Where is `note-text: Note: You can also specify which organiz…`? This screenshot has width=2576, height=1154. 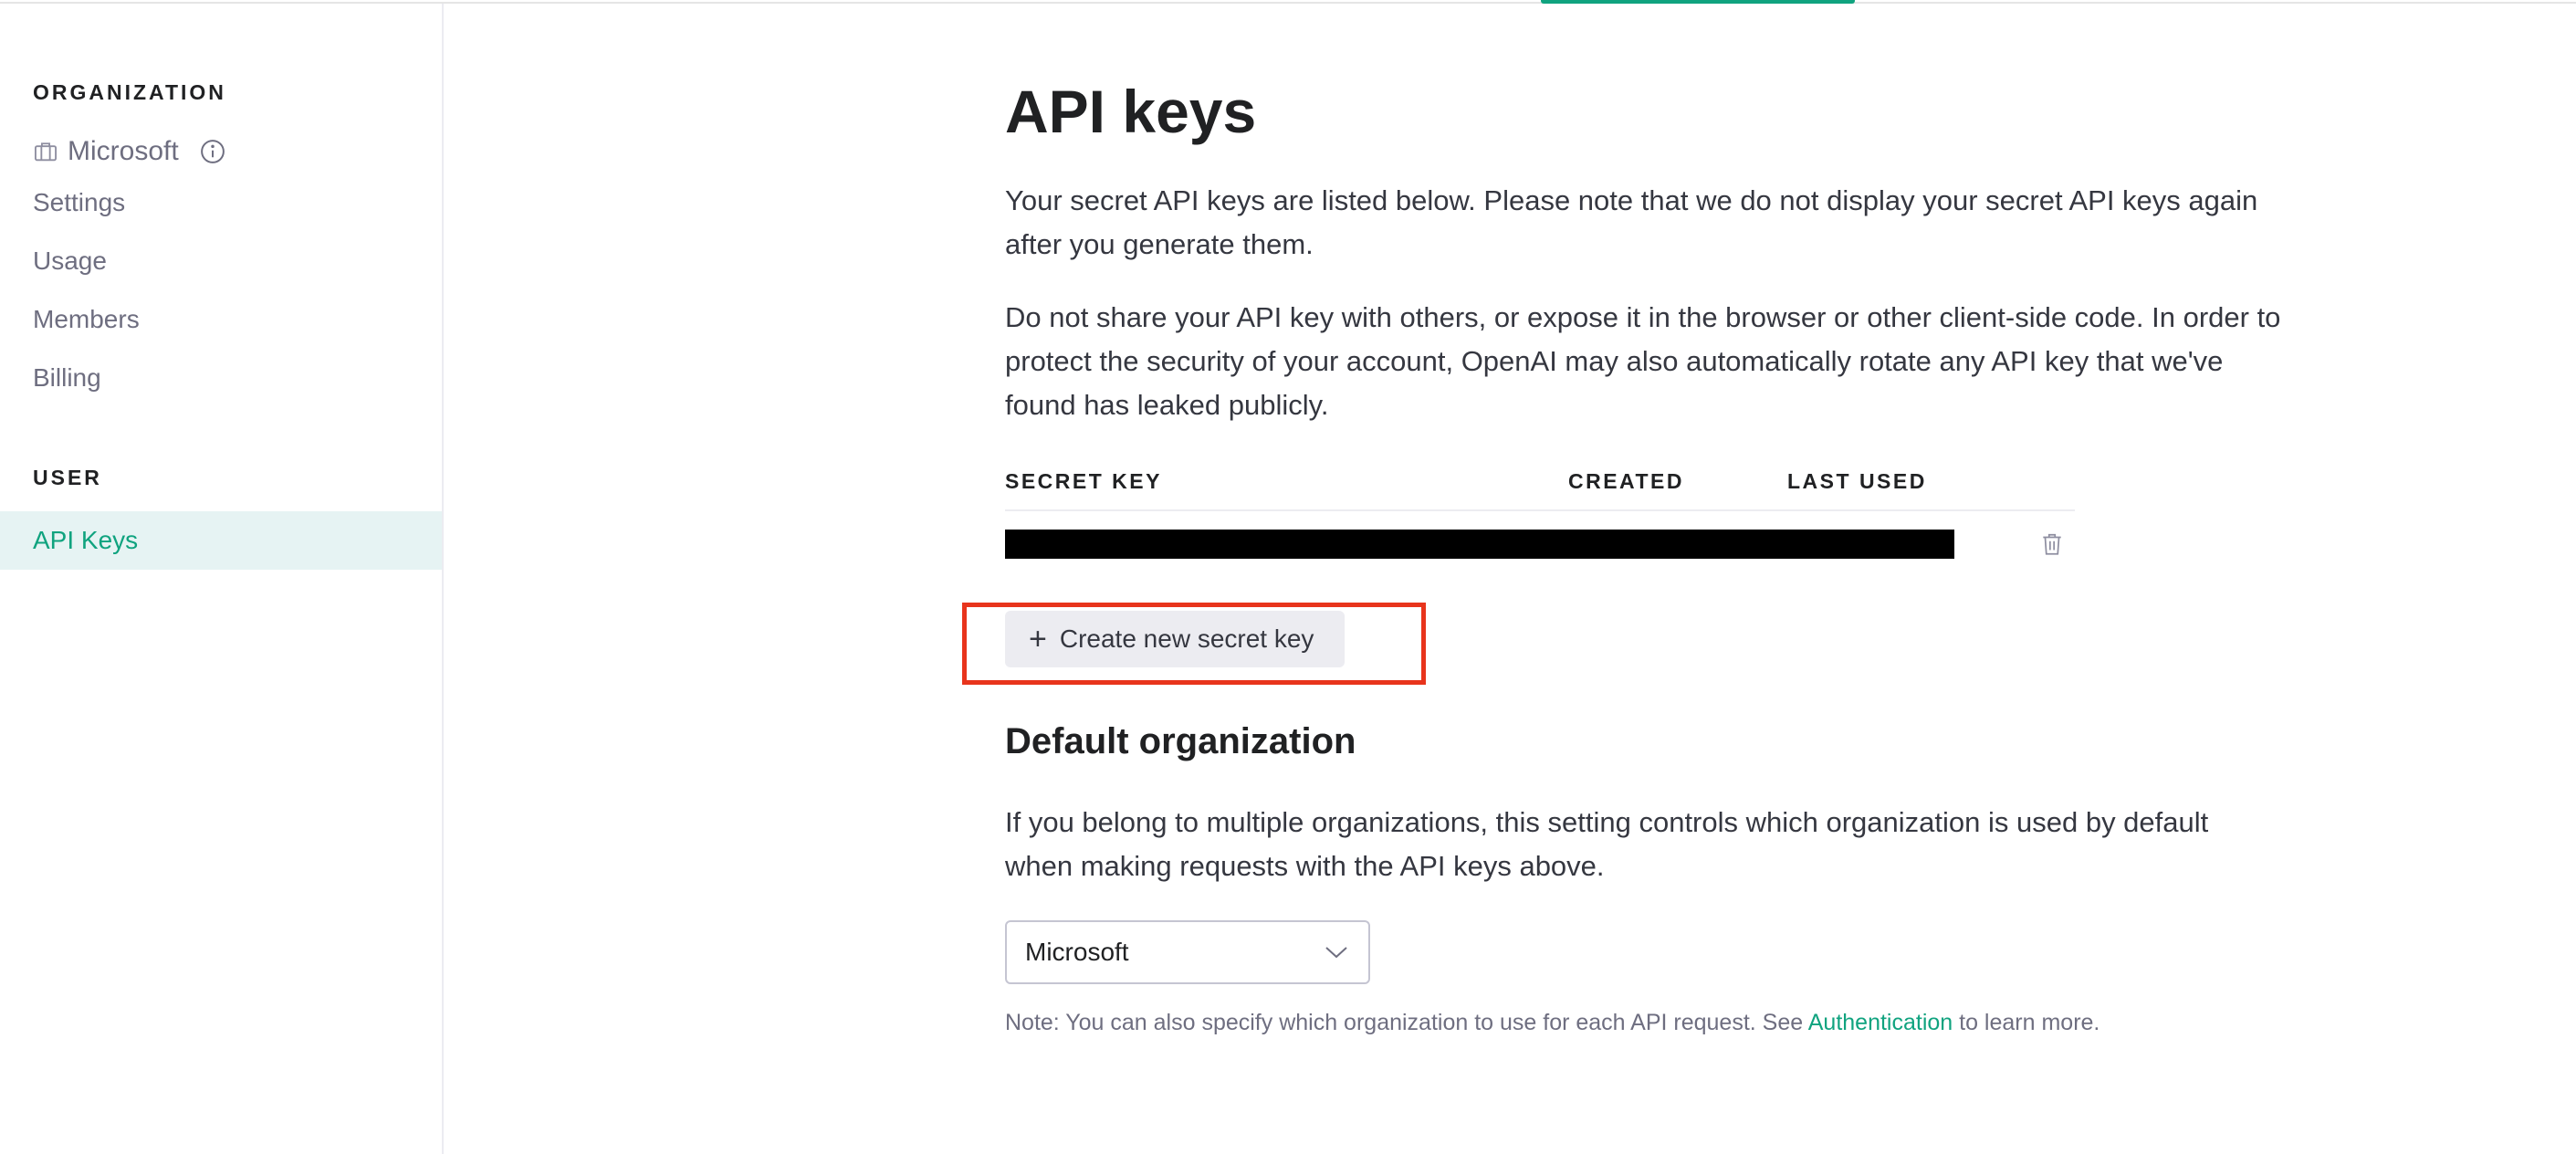
note-text: Note: You can also specify which organiz… is located at coordinates (1553, 1023).